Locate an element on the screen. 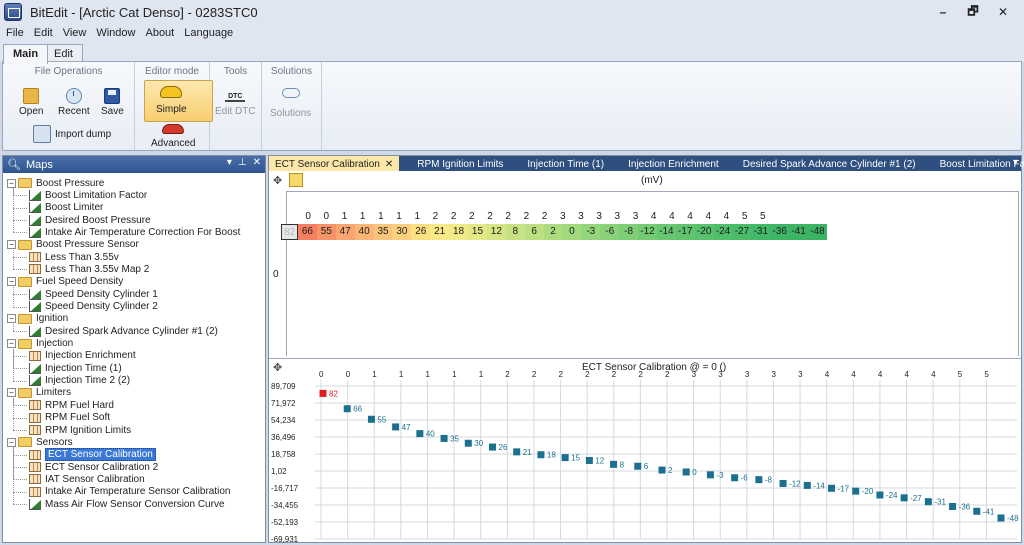 The image size is (1024, 545). document-tab: Injection Time (1) is located at coordinates (565, 163).